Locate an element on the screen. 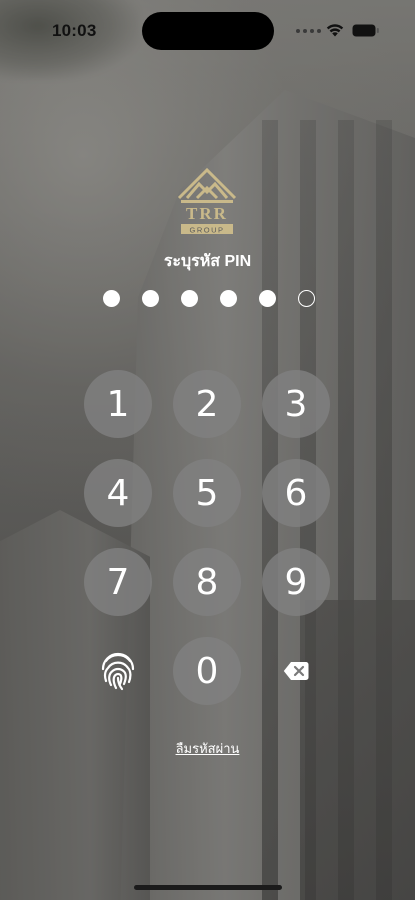  key-2: 2 is located at coordinates (207, 404).